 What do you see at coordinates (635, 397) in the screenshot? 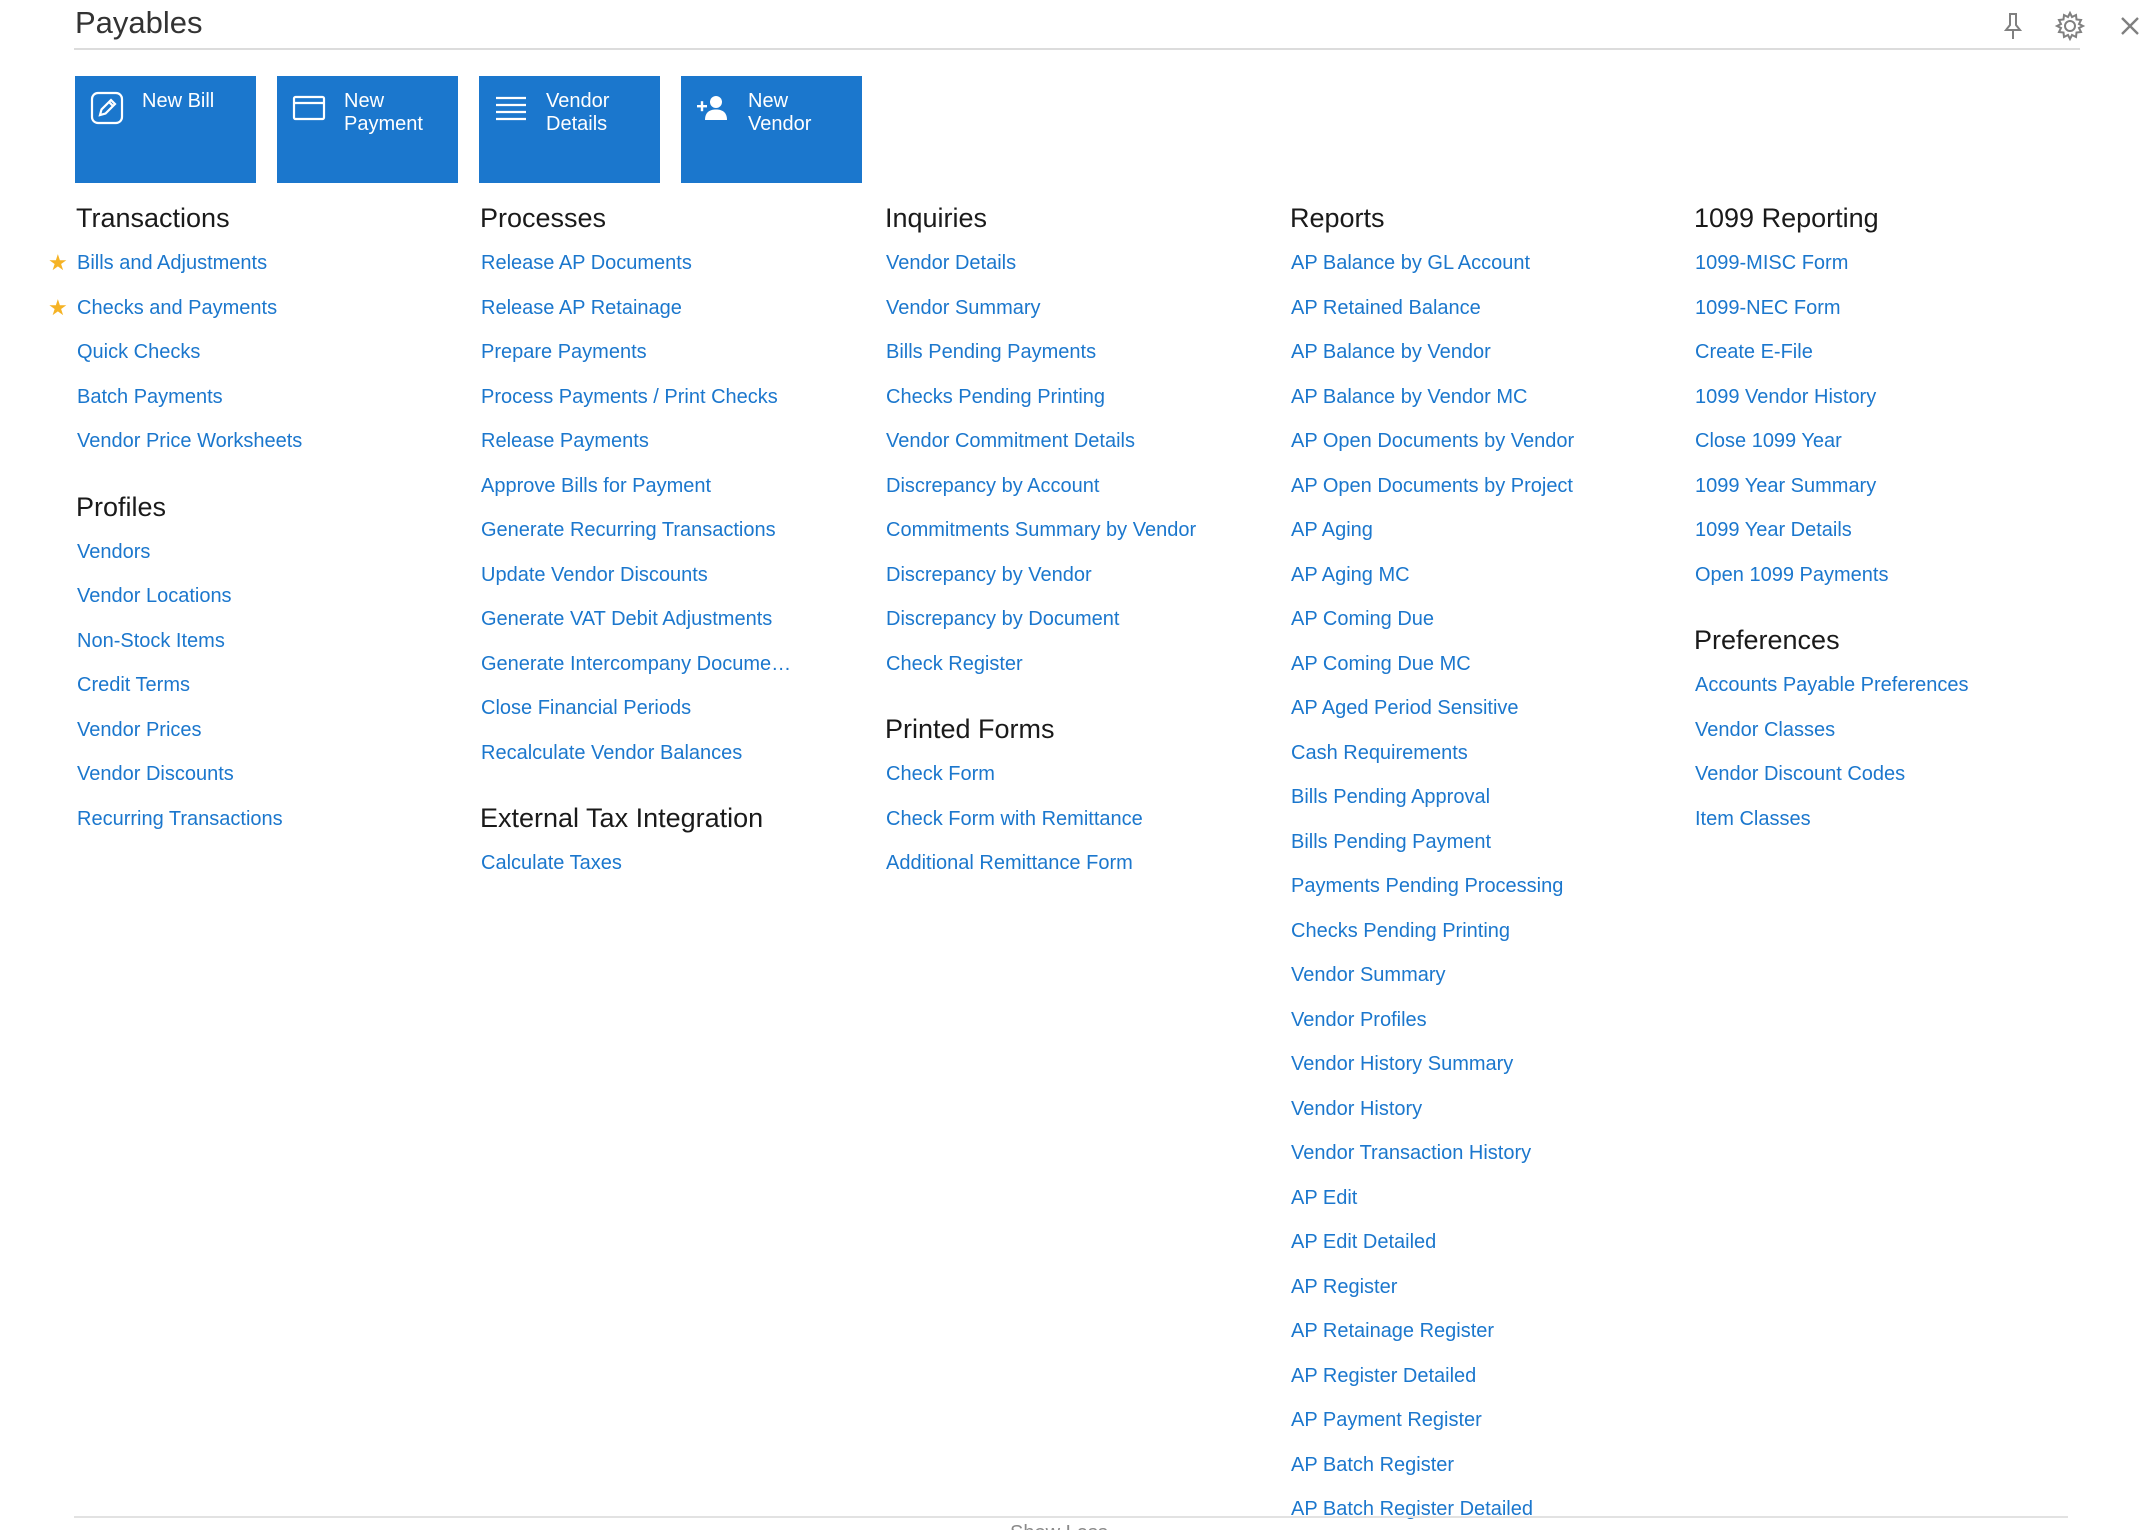
I see `menu-link: Process Payments / Print Checks` at bounding box center [635, 397].